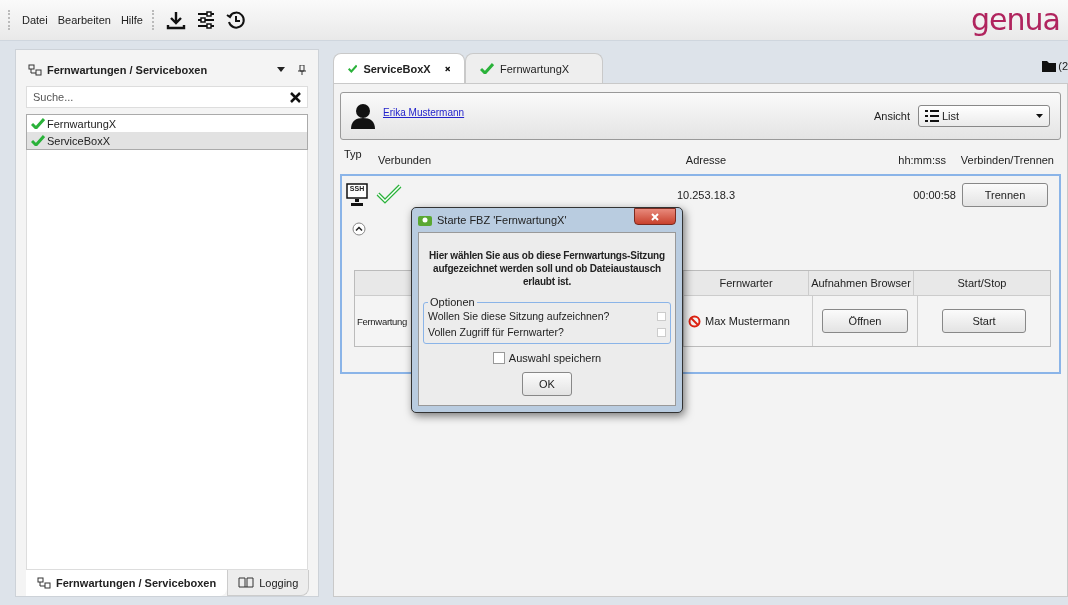 This screenshot has height=605, width=1068. I want to click on dialog-message: Hier wählen Sie aus ob diese Fernwartungs-Sitzung aufgezeichnet werden soll und ob Dateiaustausch erlaubt ist., so click(547, 268).